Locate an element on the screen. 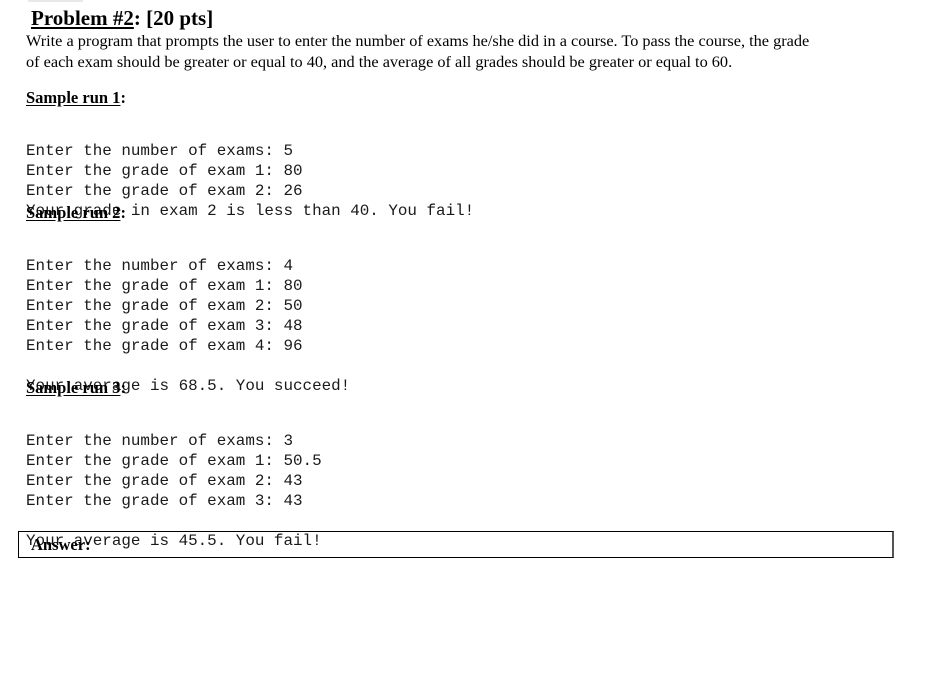 Image resolution: width=925 pixels, height=697 pixels. console-line: Enter the number of exams: 5 is located at coordinates (160, 151).